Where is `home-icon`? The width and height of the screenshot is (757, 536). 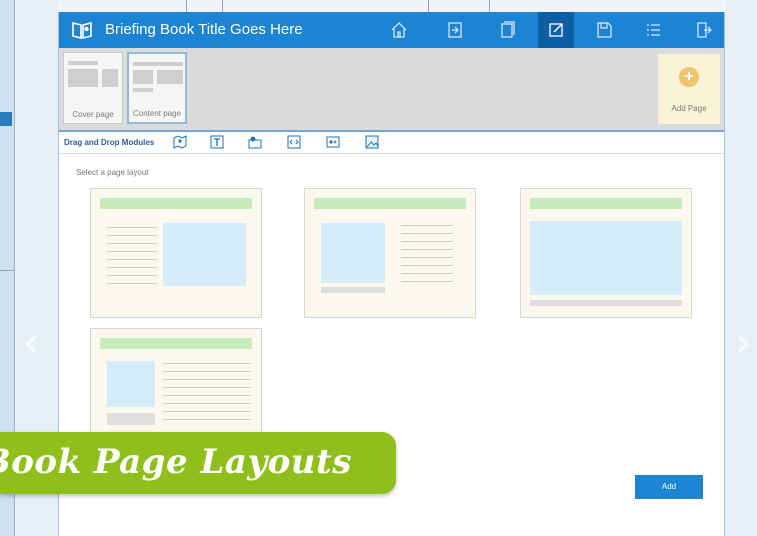
home-icon is located at coordinates (399, 30).